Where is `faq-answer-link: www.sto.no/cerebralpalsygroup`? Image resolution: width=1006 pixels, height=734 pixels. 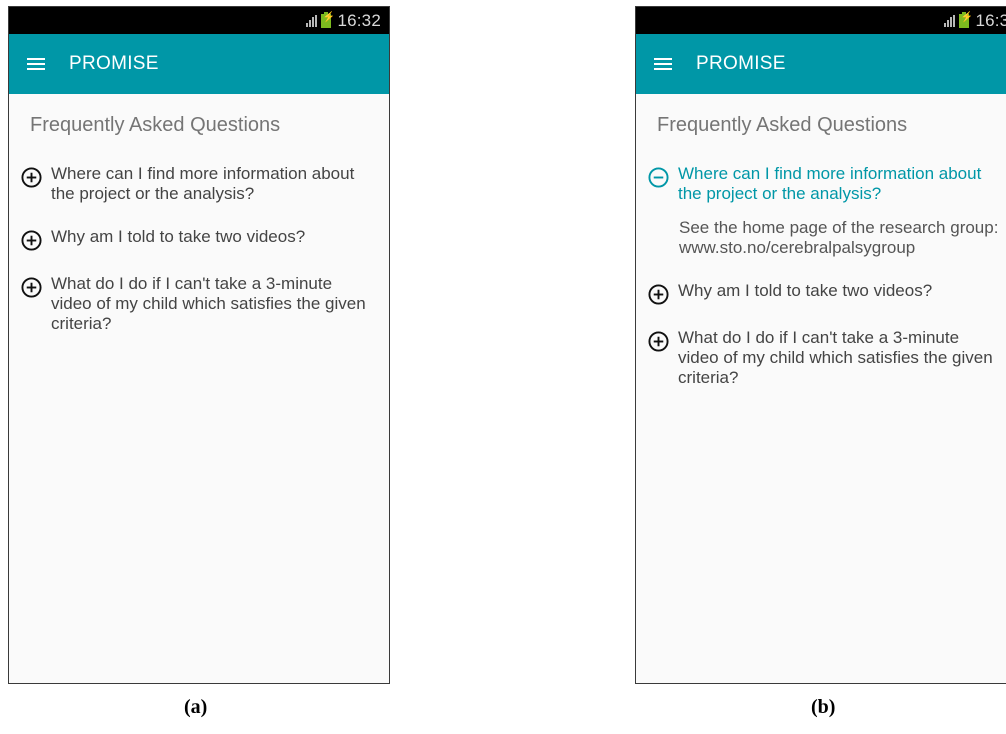 faq-answer-link: www.sto.no/cerebralpalsygroup is located at coordinates (840, 248).